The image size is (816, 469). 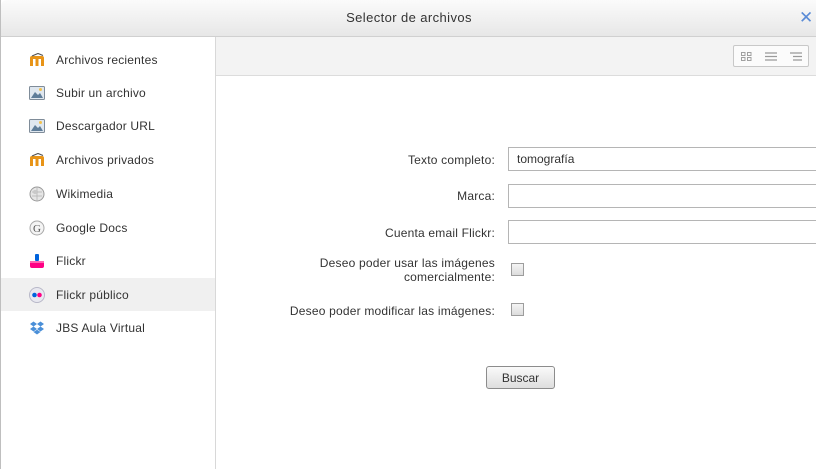 I want to click on wikimedia-icon, so click(x=37, y=194).